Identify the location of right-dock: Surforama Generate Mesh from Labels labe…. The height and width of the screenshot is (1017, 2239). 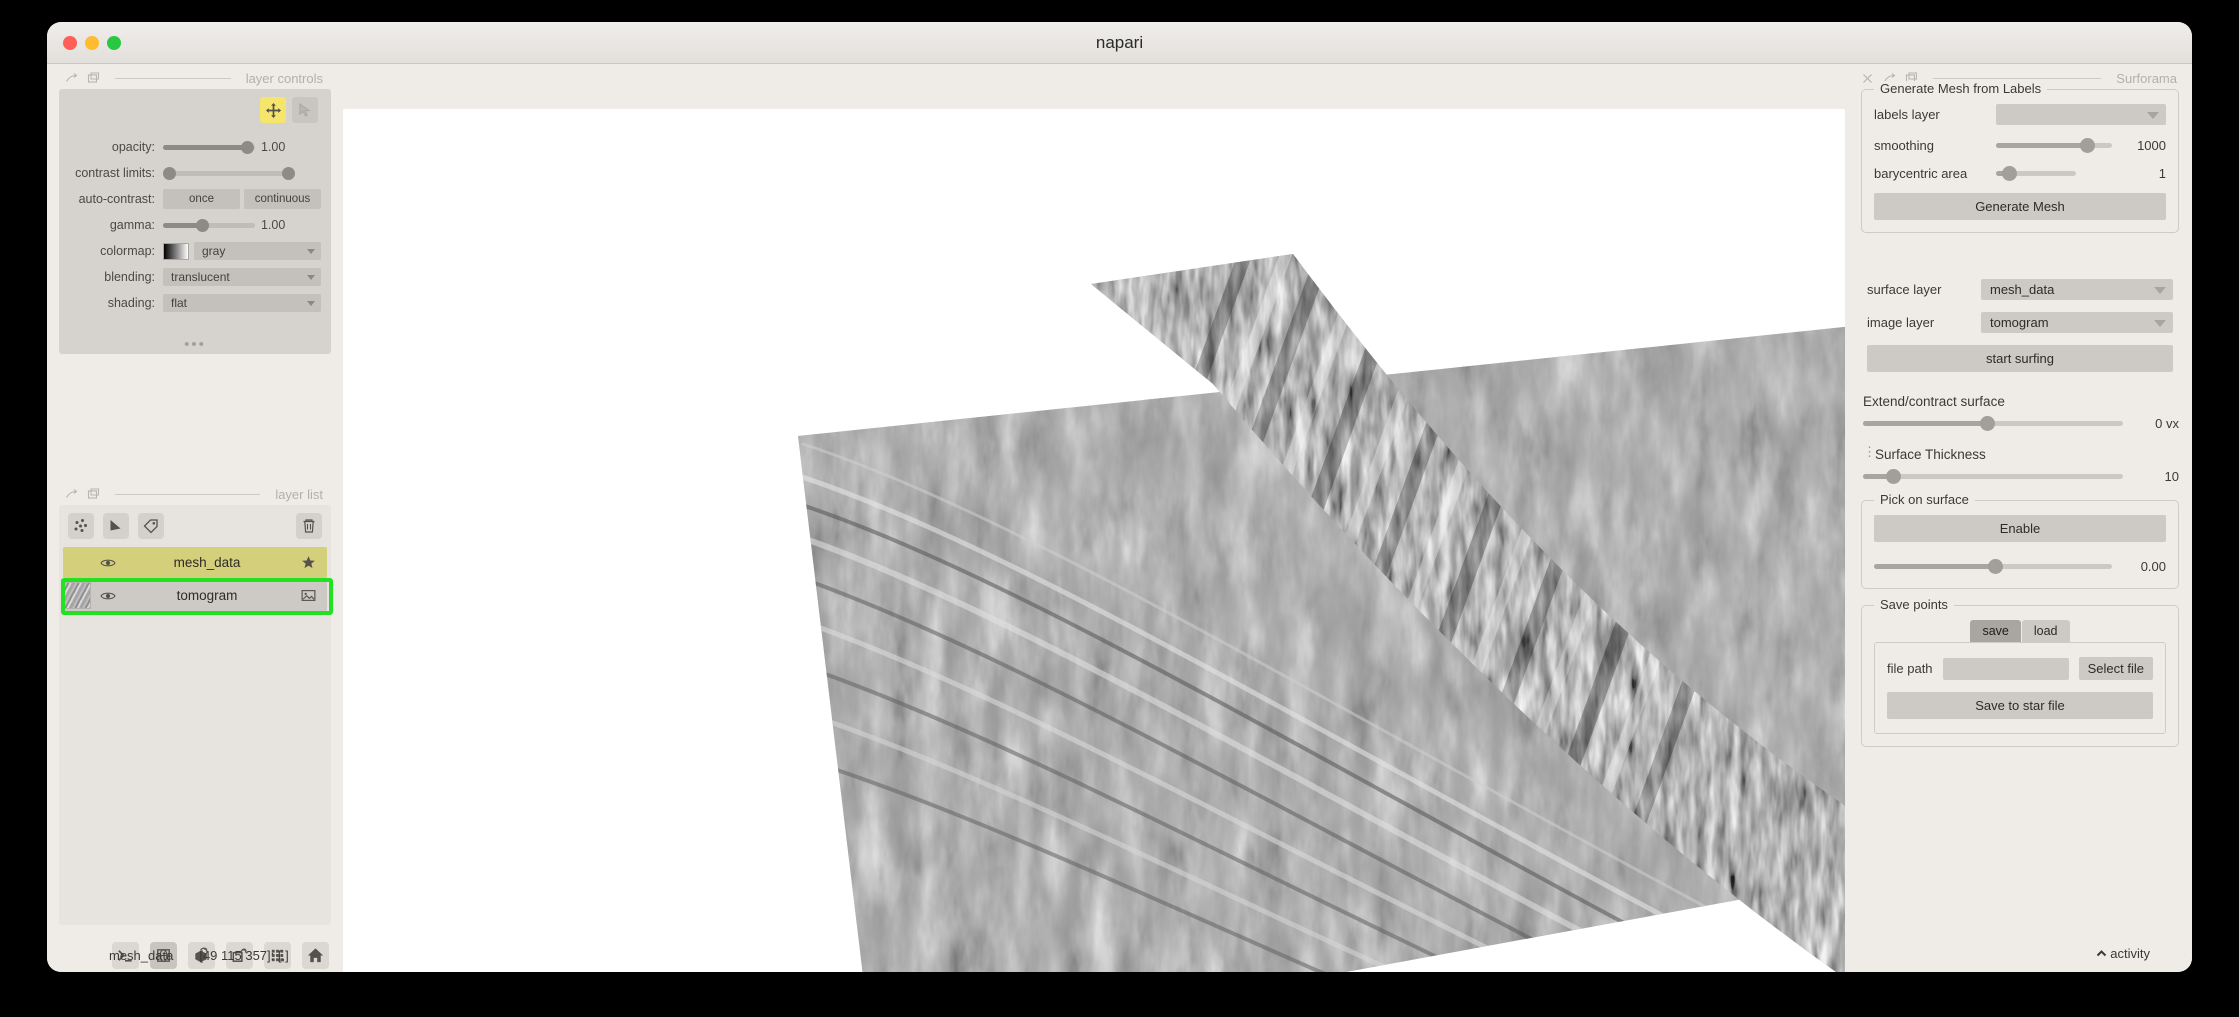
(2021, 500).